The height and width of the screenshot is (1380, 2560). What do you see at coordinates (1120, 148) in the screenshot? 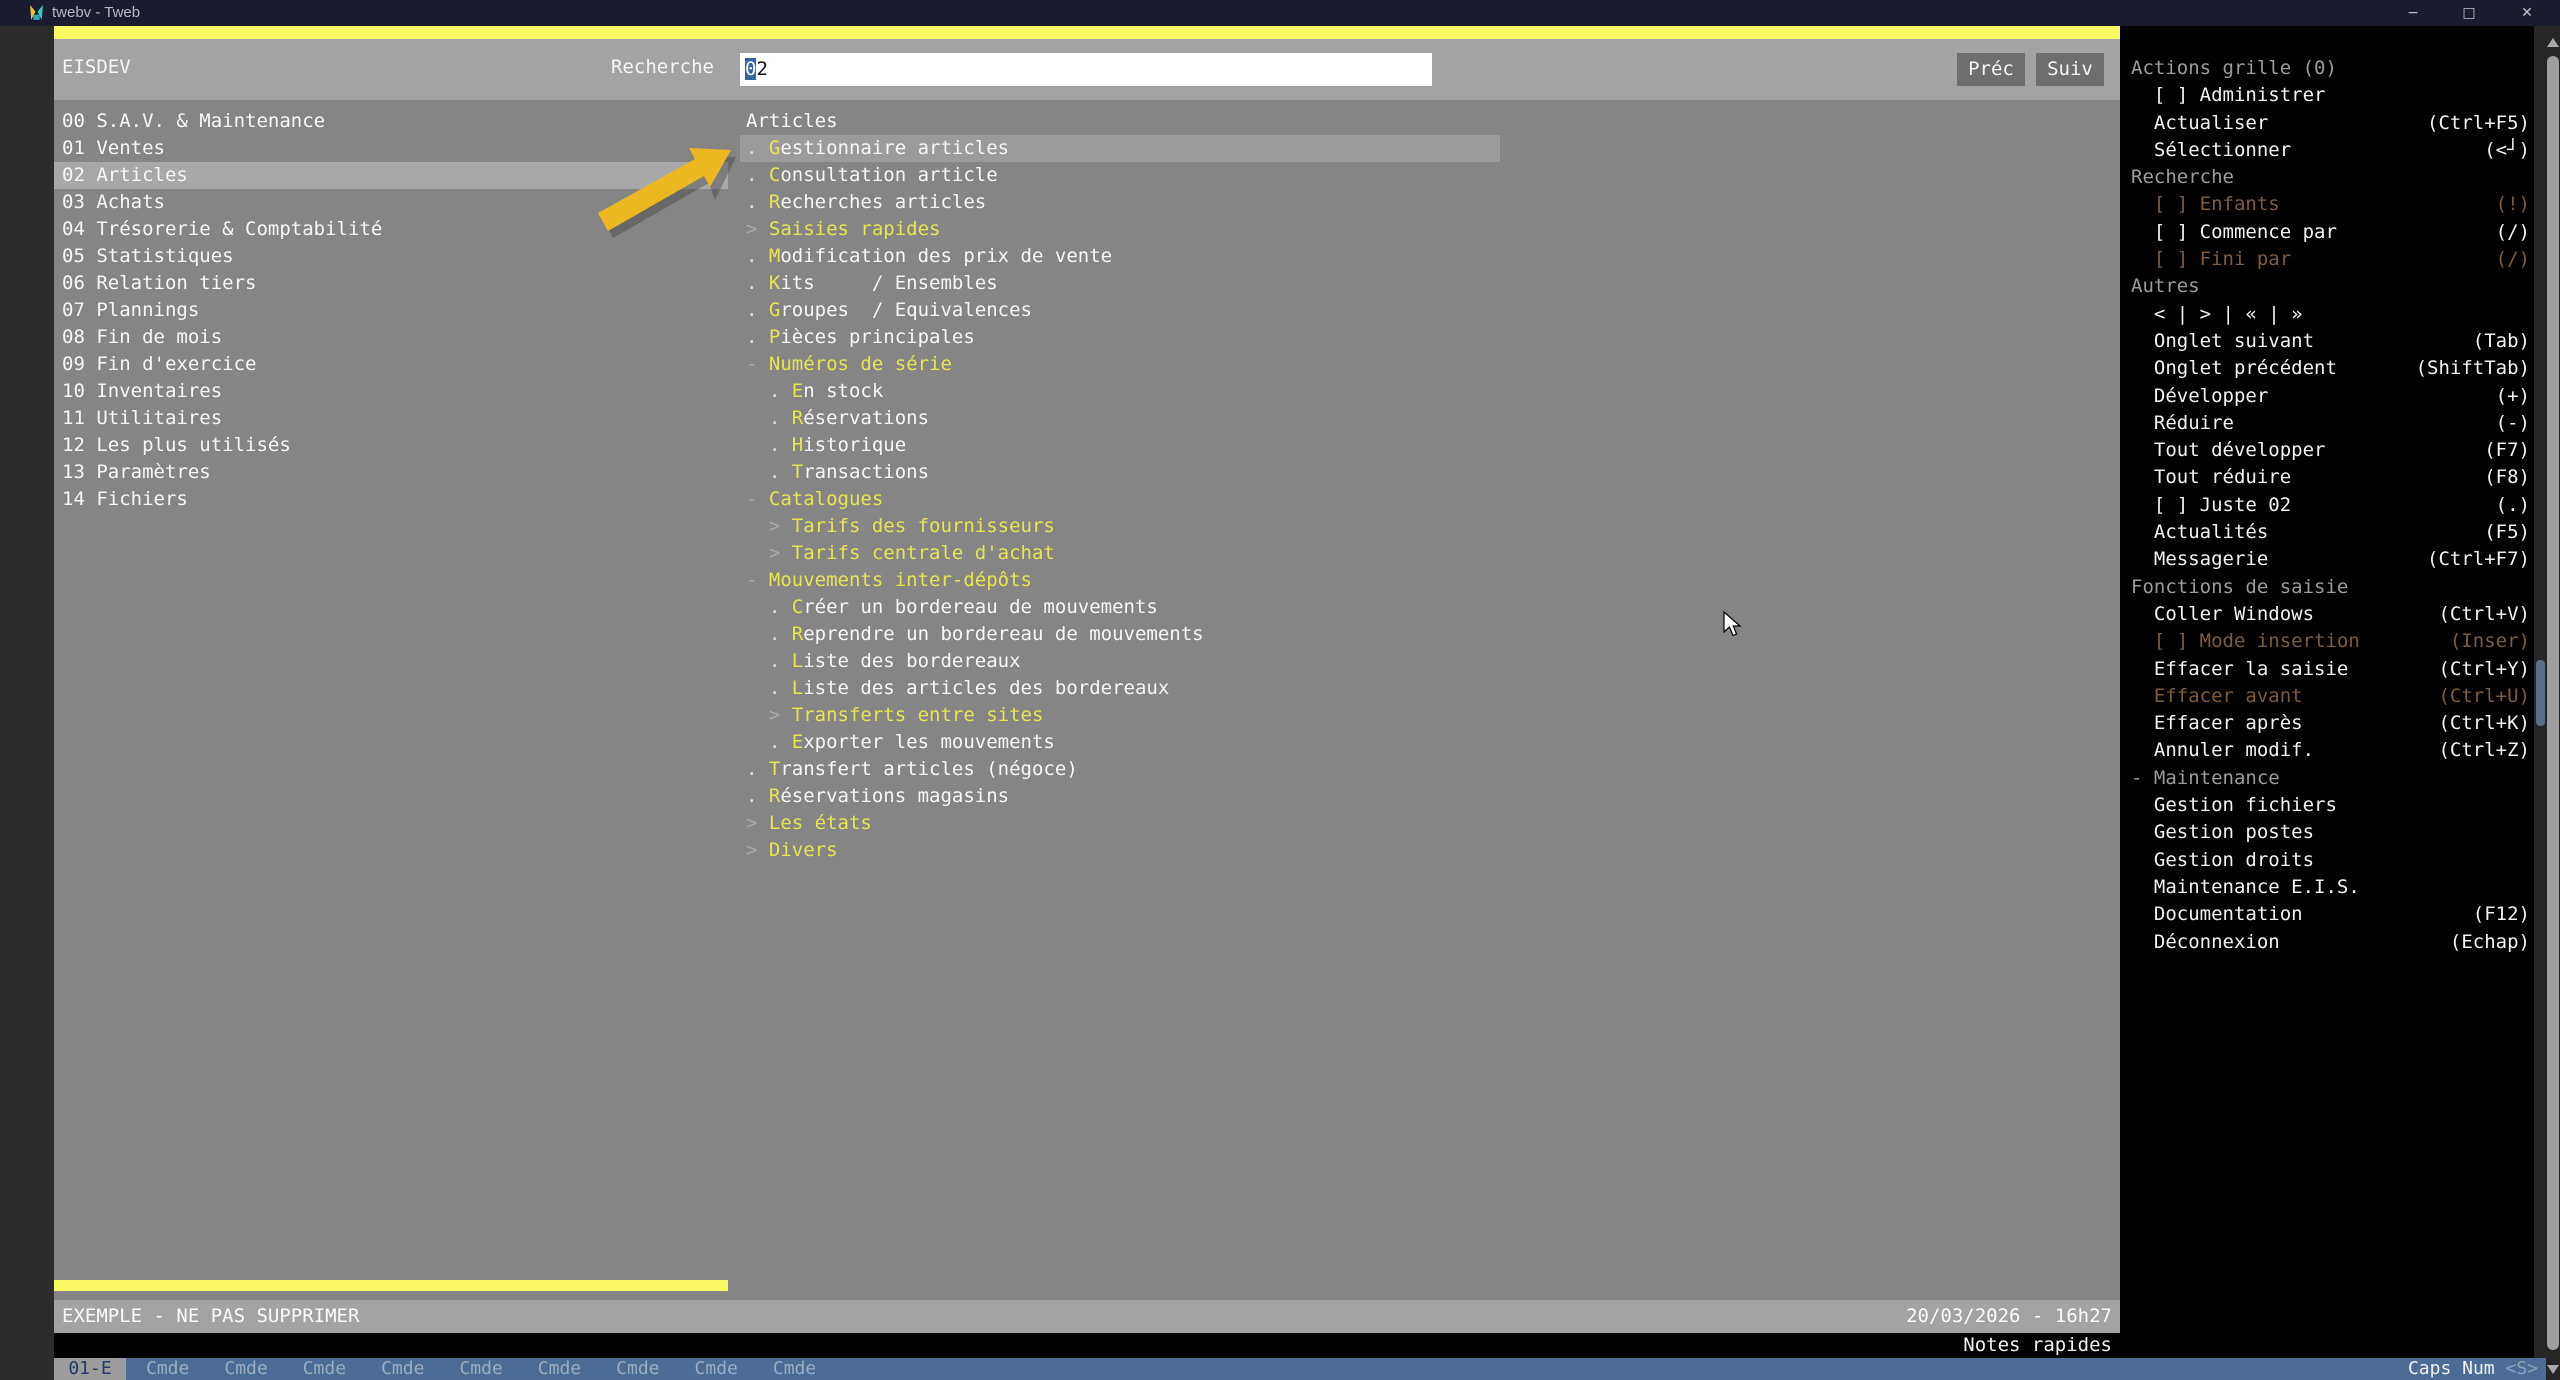
I see `articles-menu-item: . Gestionnaire articles` at bounding box center [1120, 148].